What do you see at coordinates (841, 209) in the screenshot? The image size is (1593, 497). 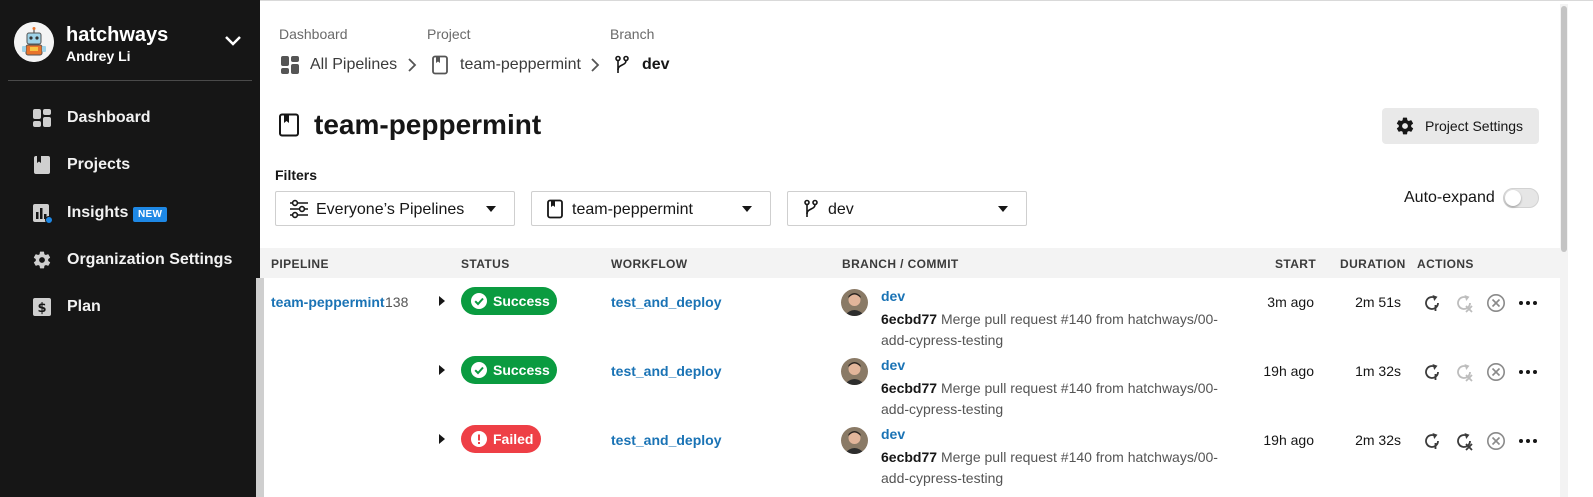 I see `branch-filter-value: dev` at bounding box center [841, 209].